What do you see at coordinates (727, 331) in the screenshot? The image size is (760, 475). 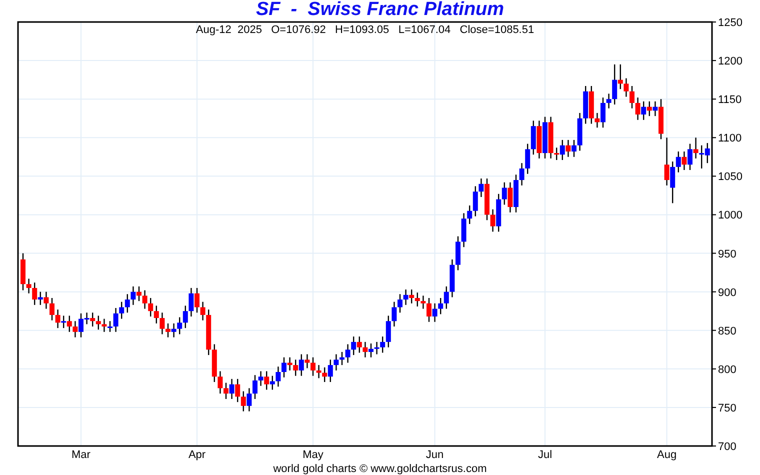 I see `y-axis-label: 850` at bounding box center [727, 331].